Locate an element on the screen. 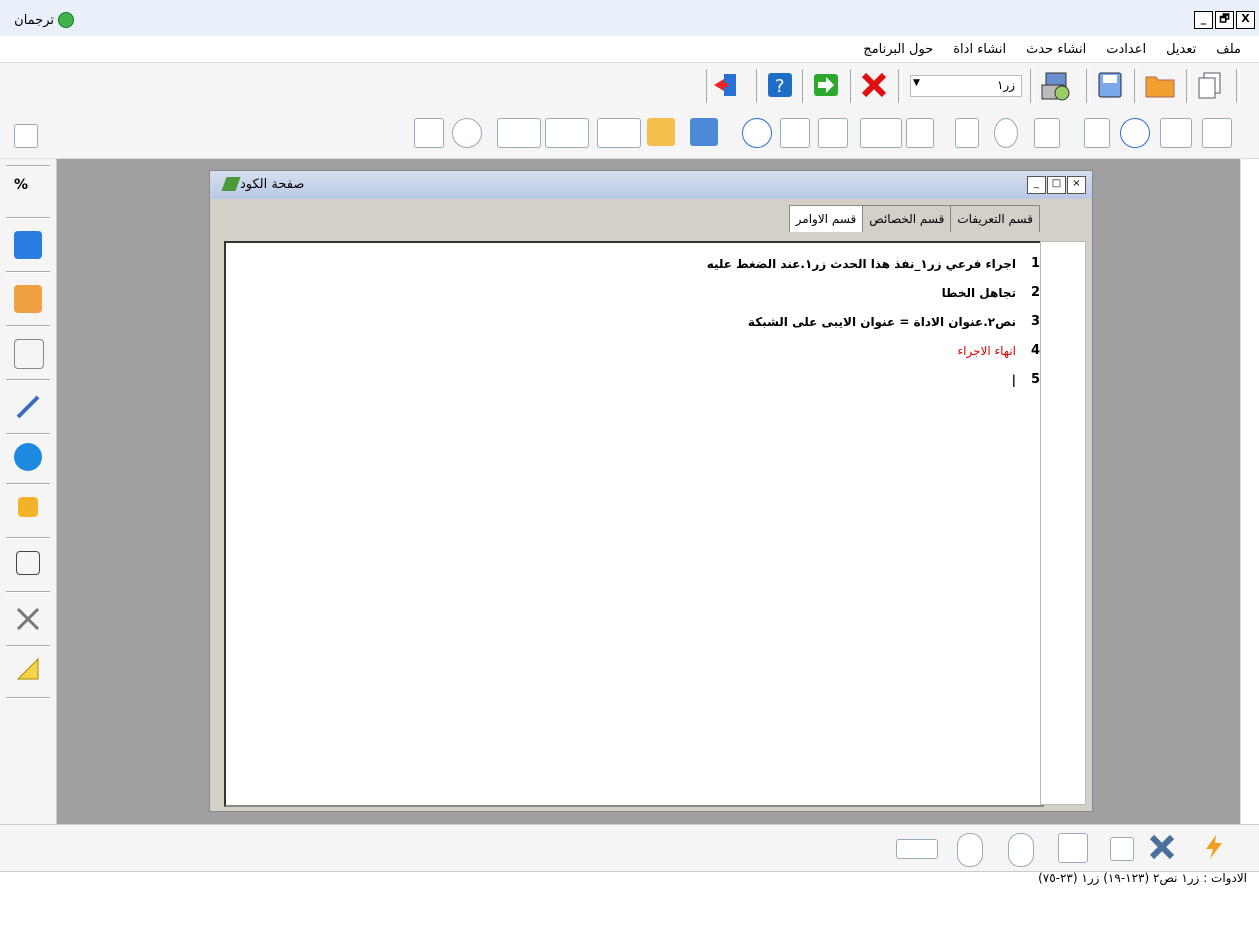  checkbox-icon is located at coordinates (967, 133).